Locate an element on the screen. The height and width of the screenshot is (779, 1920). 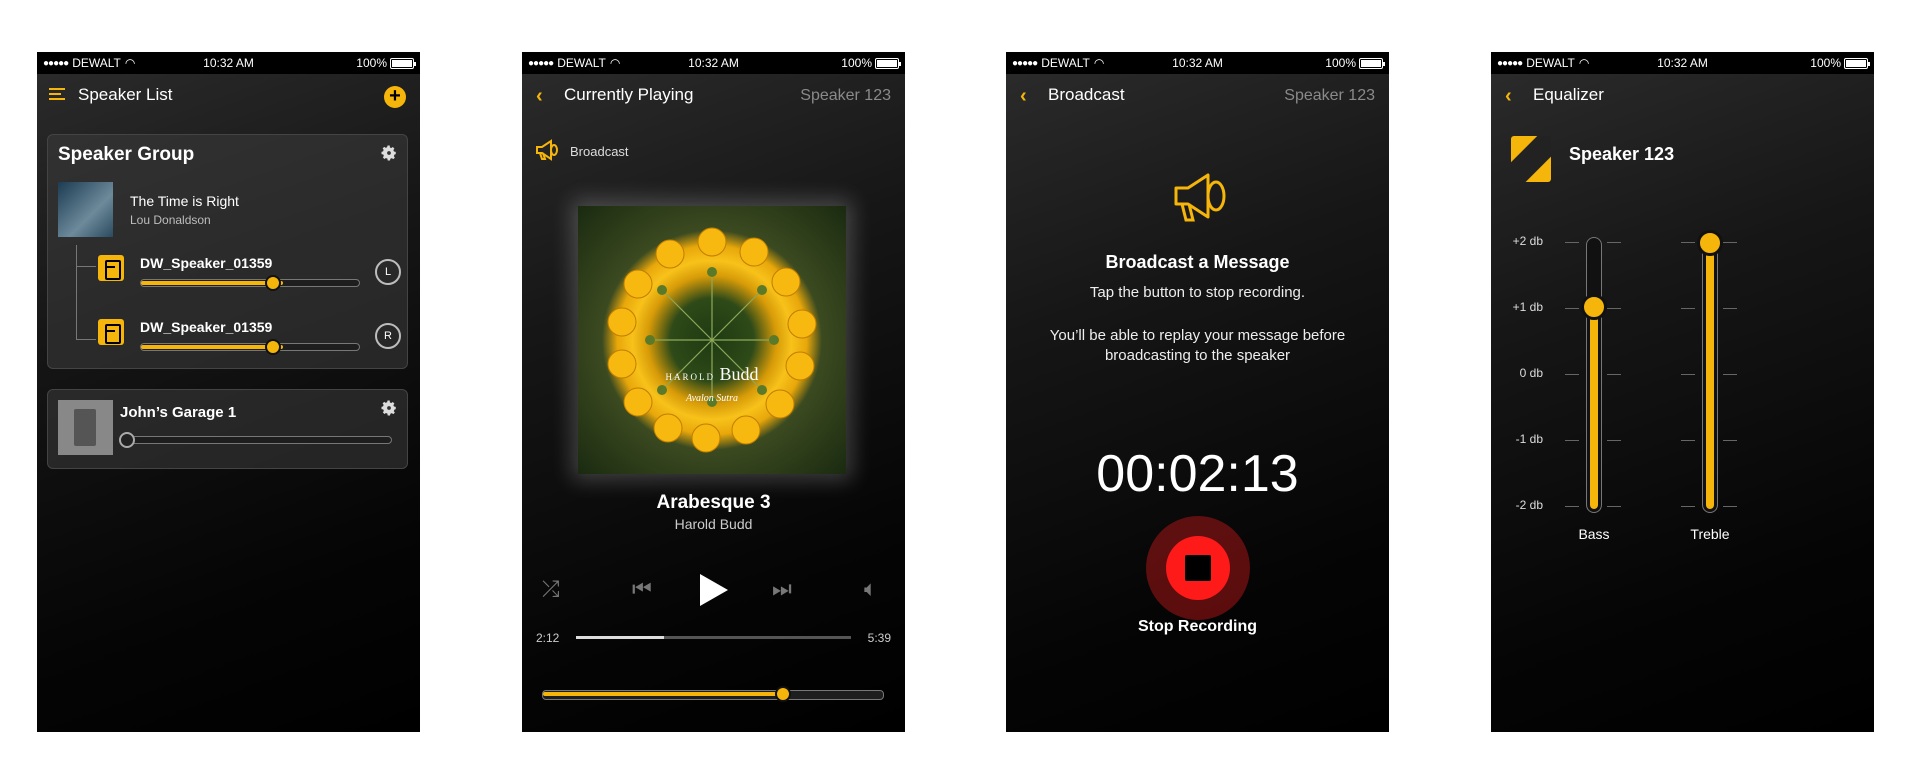
page-title: Equalizer is located at coordinates (1568, 94).